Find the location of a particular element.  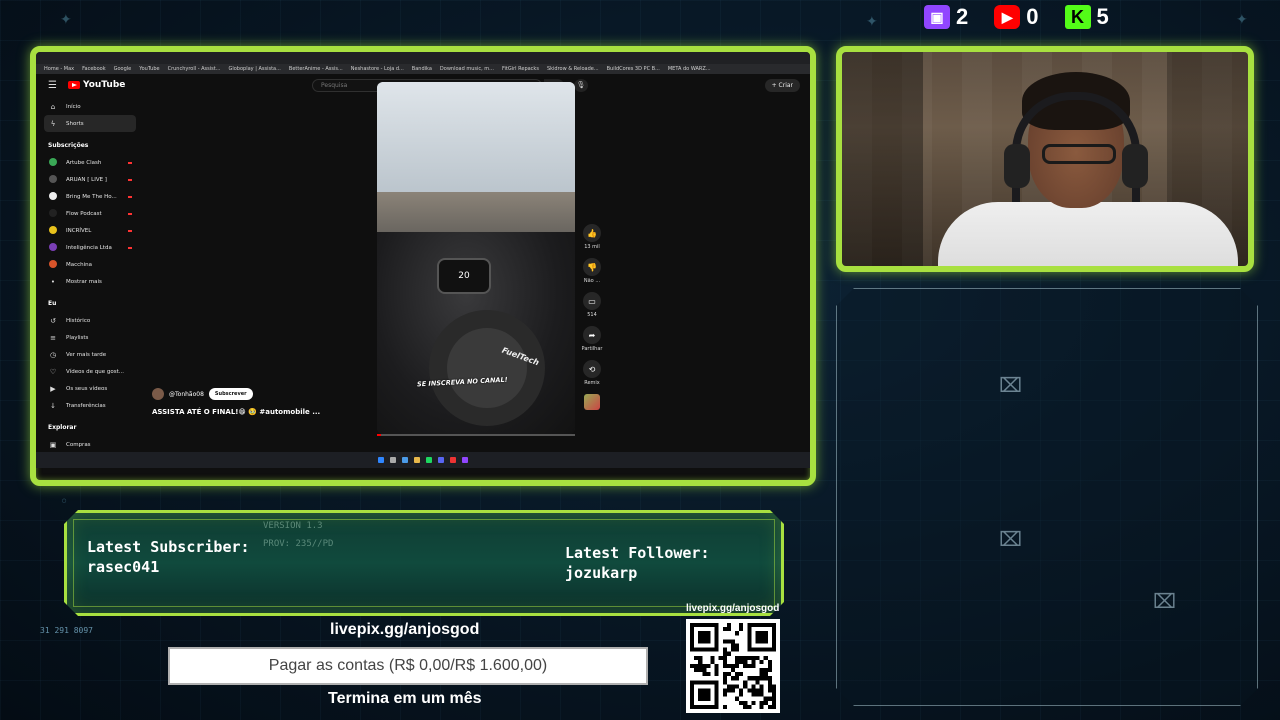

bookmark-item: Home - Max is located at coordinates (59, 69).